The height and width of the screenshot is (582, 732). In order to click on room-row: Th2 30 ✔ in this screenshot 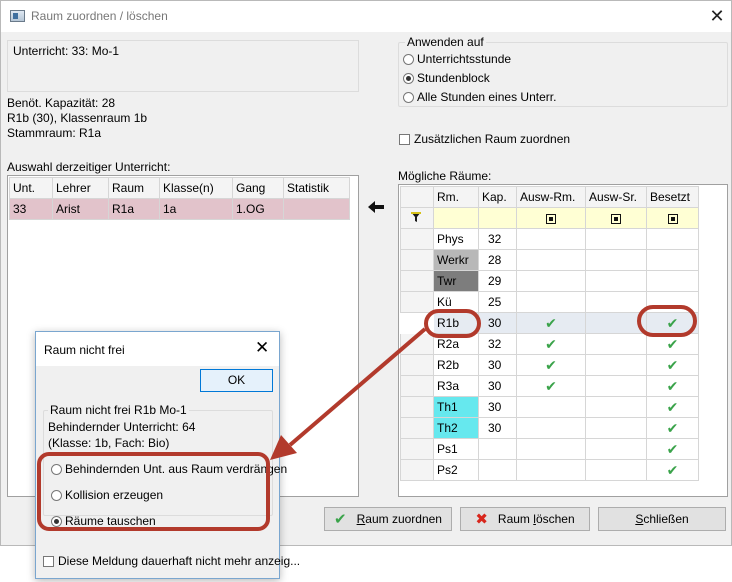, I will do `click(549, 428)`.